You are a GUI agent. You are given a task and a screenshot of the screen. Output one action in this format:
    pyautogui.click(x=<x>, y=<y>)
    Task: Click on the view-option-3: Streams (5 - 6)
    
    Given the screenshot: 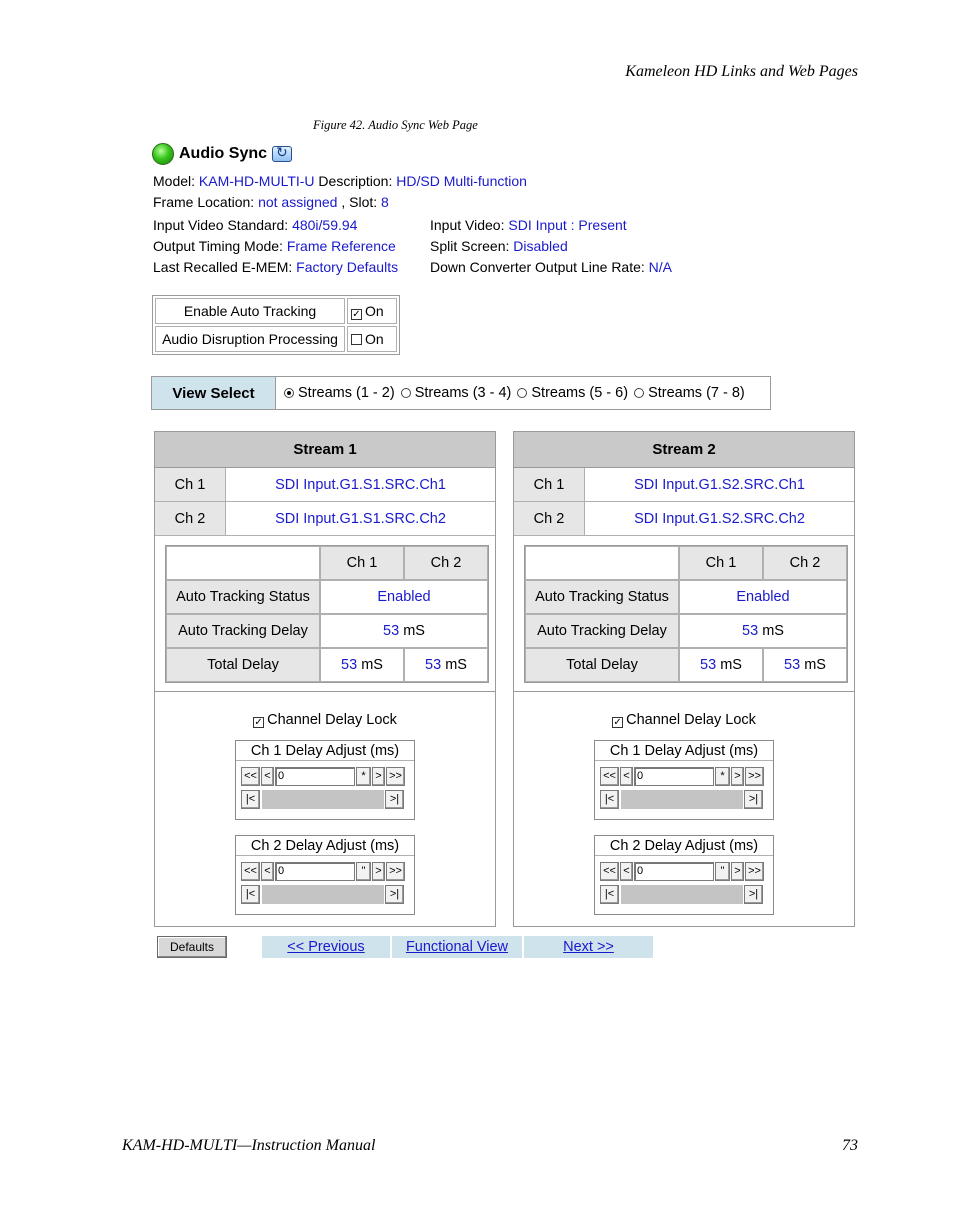 What is the action you would take?
    pyautogui.click(x=572, y=393)
    